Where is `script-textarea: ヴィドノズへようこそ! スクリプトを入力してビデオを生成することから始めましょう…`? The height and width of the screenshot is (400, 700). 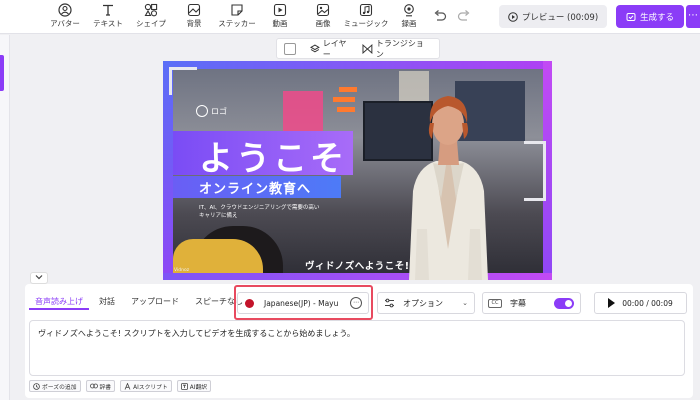
script-textarea: ヴィドノズへようこそ! スクリプトを入力してビデオを生成することから始めましょう… is located at coordinates (357, 348).